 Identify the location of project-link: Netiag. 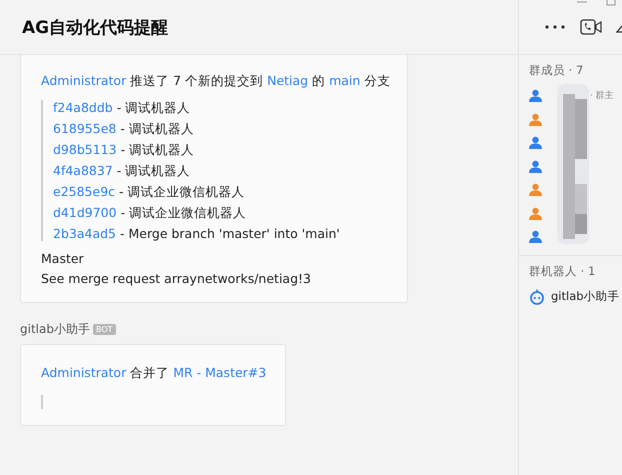
(287, 80).